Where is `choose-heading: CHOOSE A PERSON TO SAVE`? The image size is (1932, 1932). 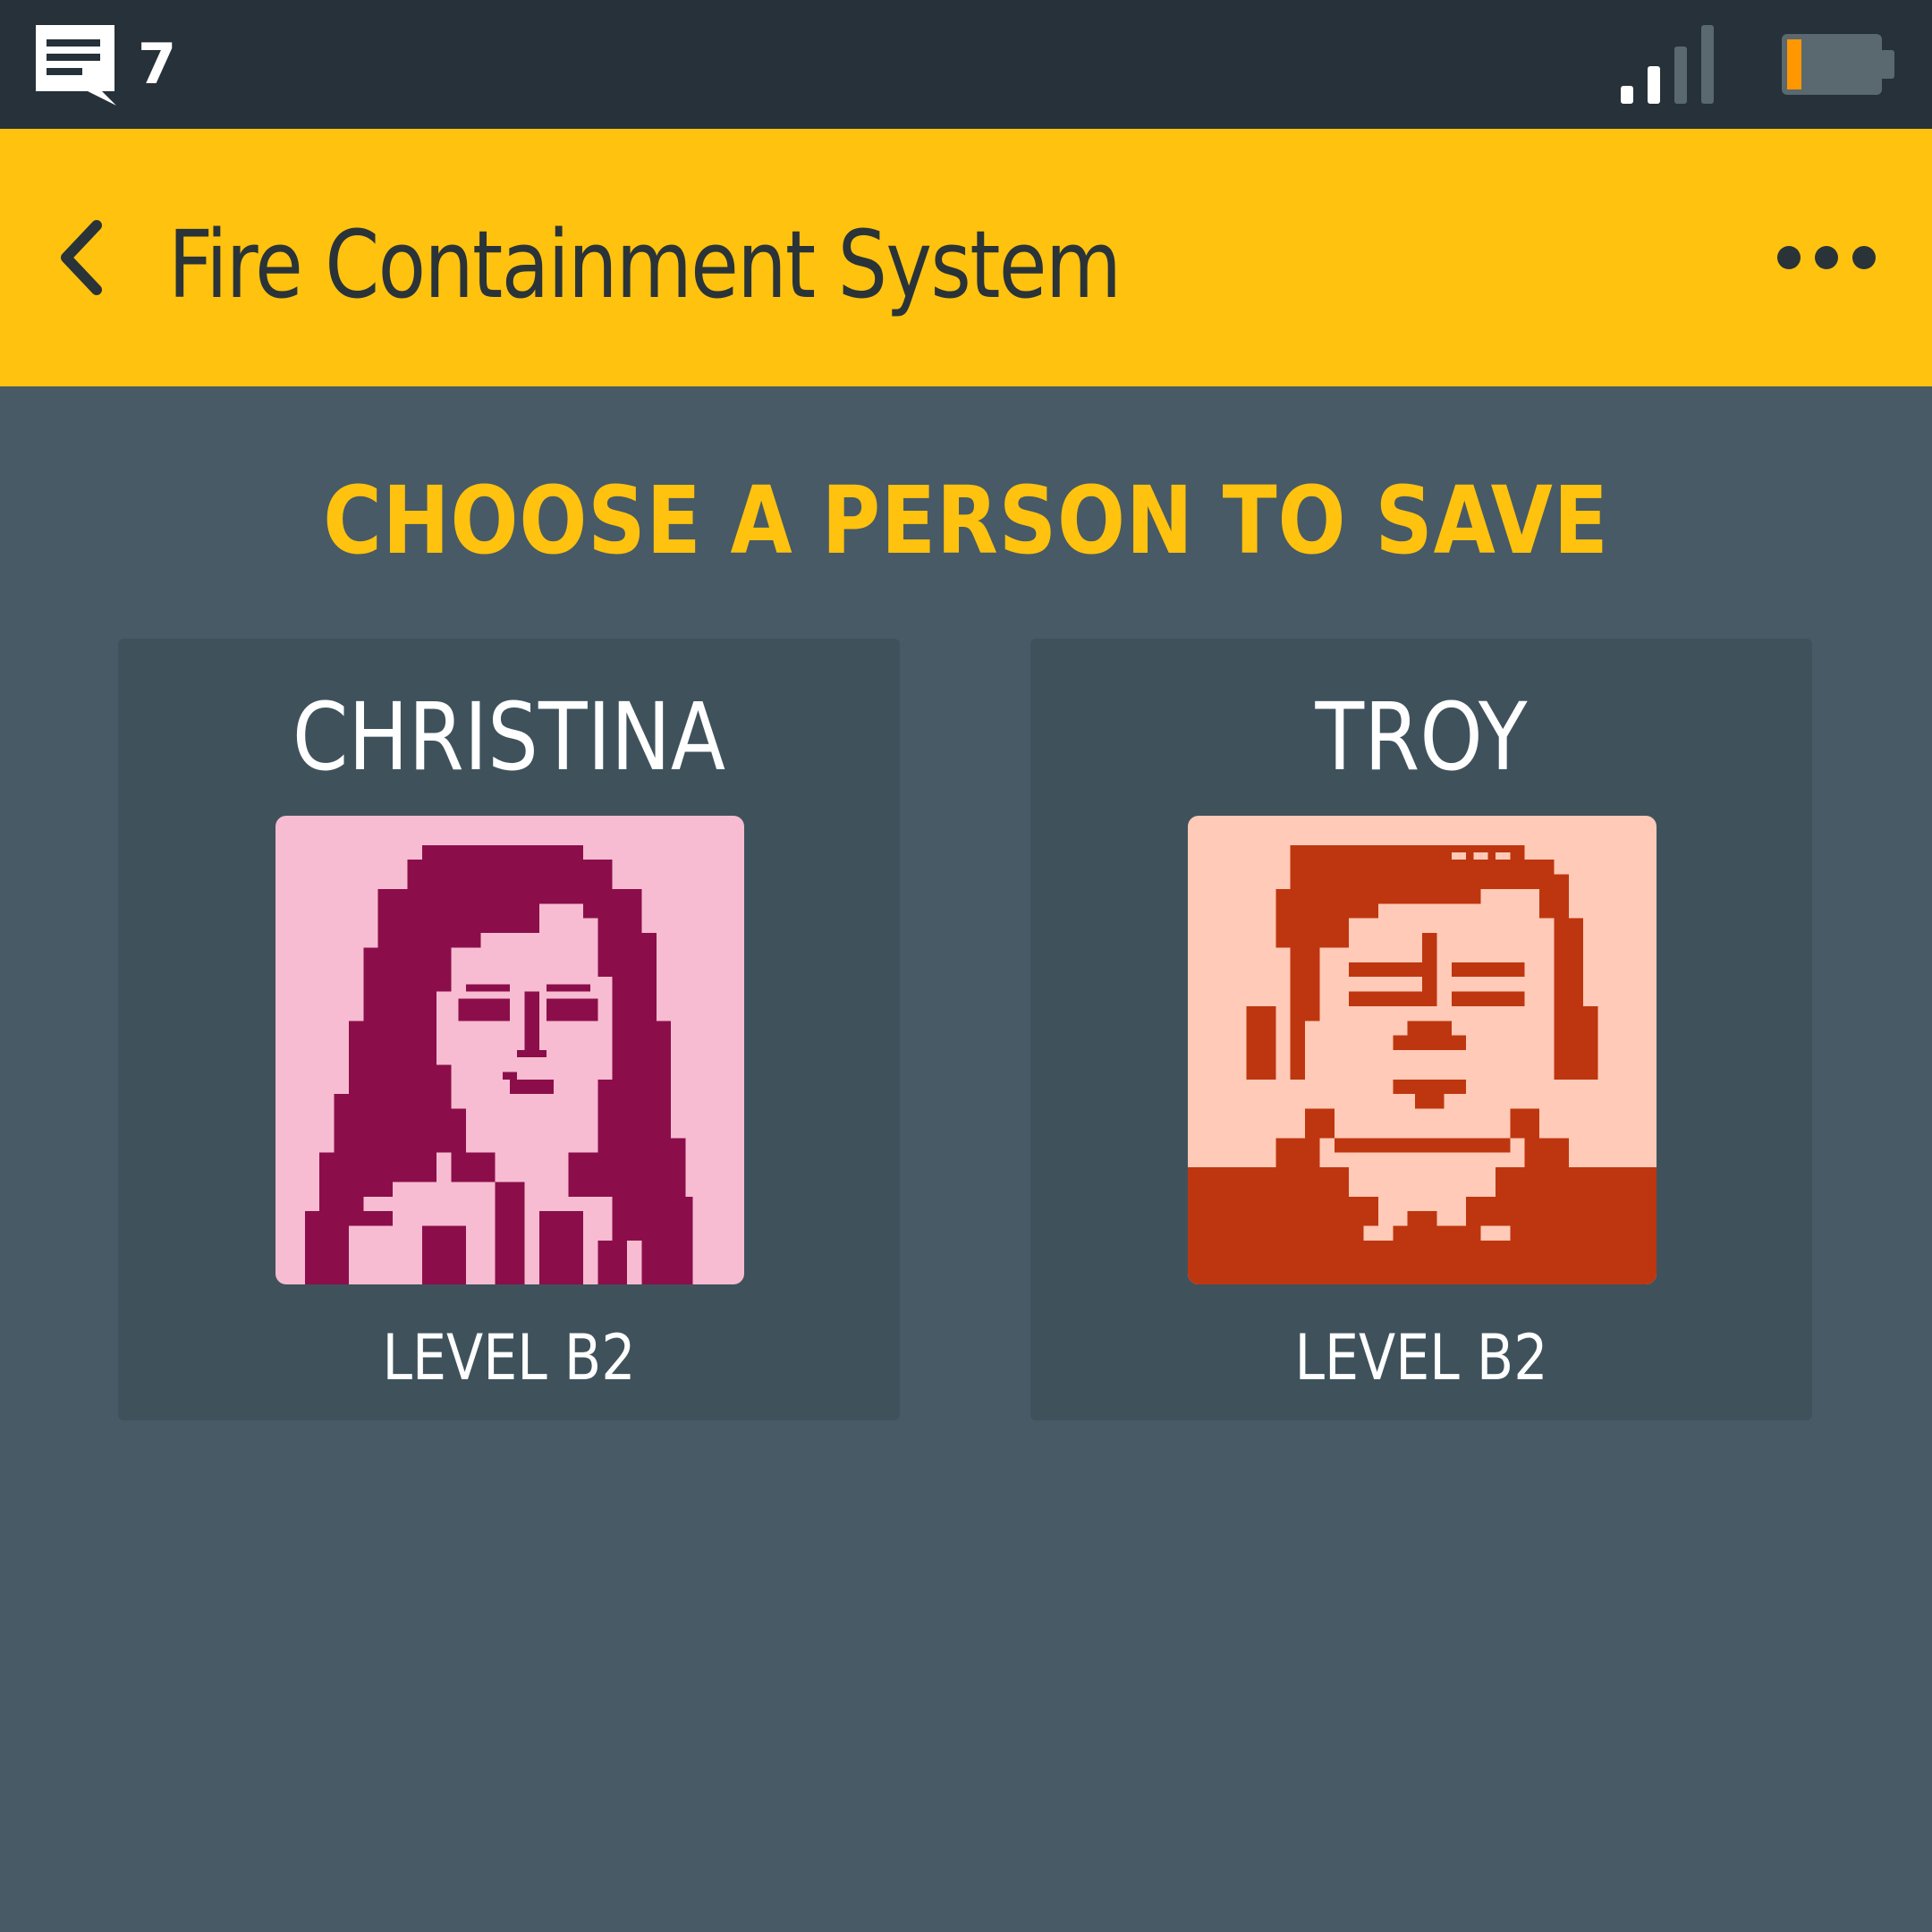 choose-heading: CHOOSE A PERSON TO SAVE is located at coordinates (966, 520).